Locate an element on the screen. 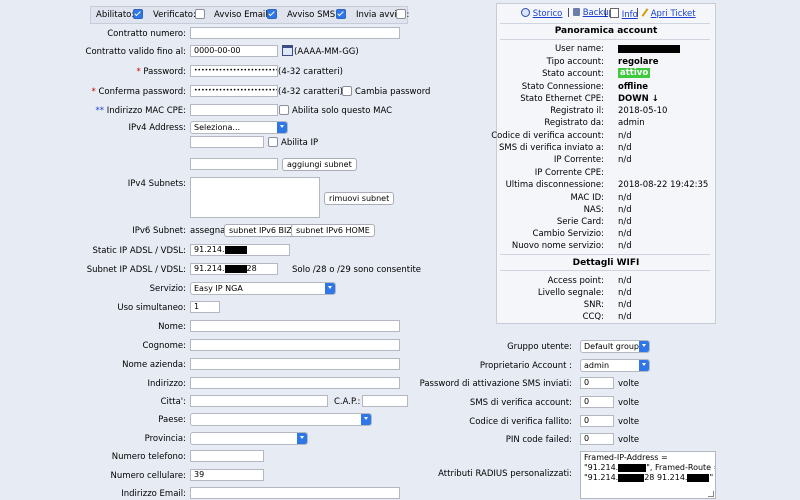 The width and height of the screenshot is (800, 500). password-label-text: Password: is located at coordinates (164, 72).